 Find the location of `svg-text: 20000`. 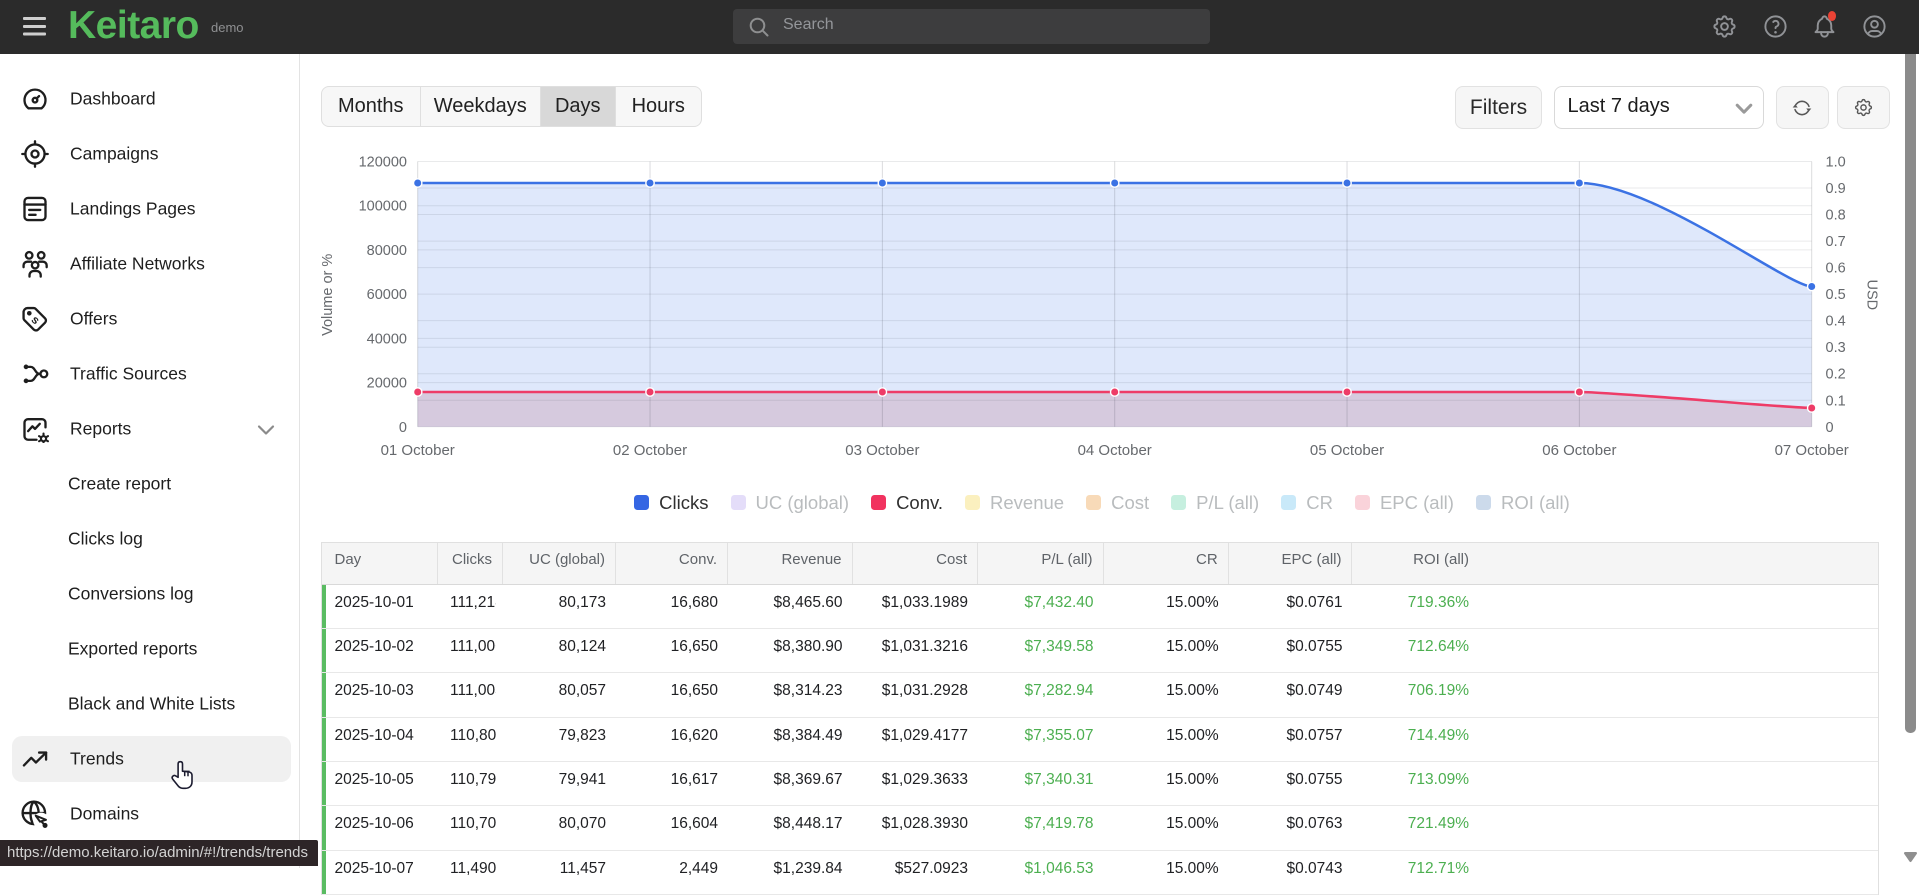

svg-text: 20000 is located at coordinates (387, 384).